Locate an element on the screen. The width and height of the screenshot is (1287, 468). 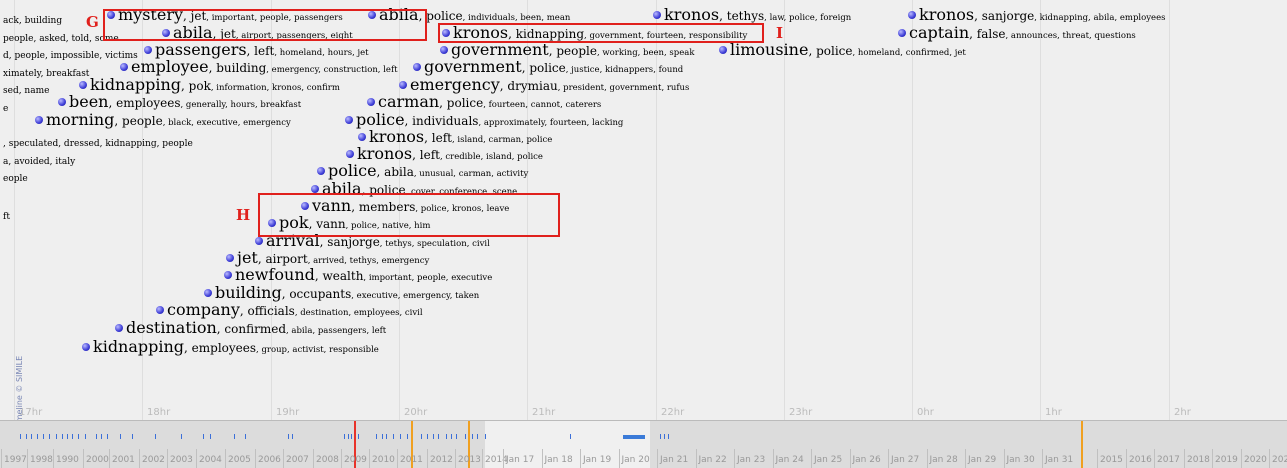
event-term: , abila is located at coordinates (299, 331).